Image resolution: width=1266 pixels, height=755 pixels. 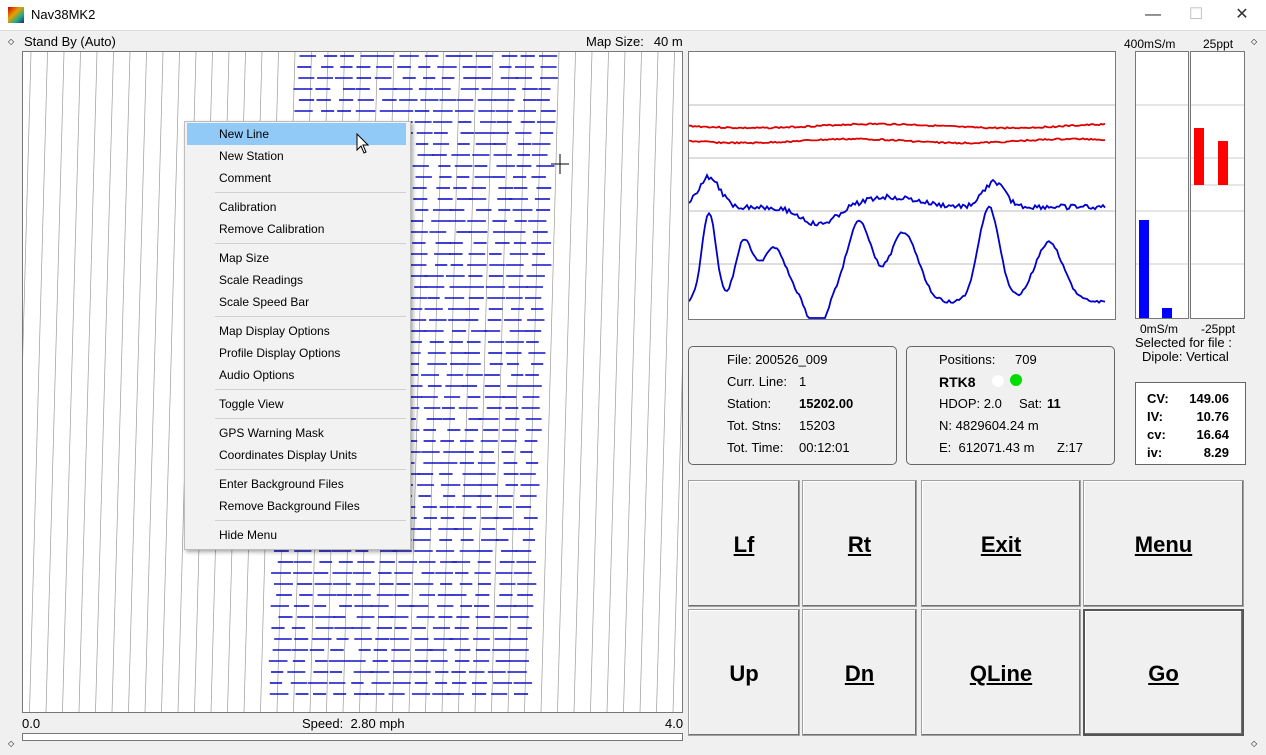 What do you see at coordinates (1223, 163) in the screenshot?
I see `iv2-bar` at bounding box center [1223, 163].